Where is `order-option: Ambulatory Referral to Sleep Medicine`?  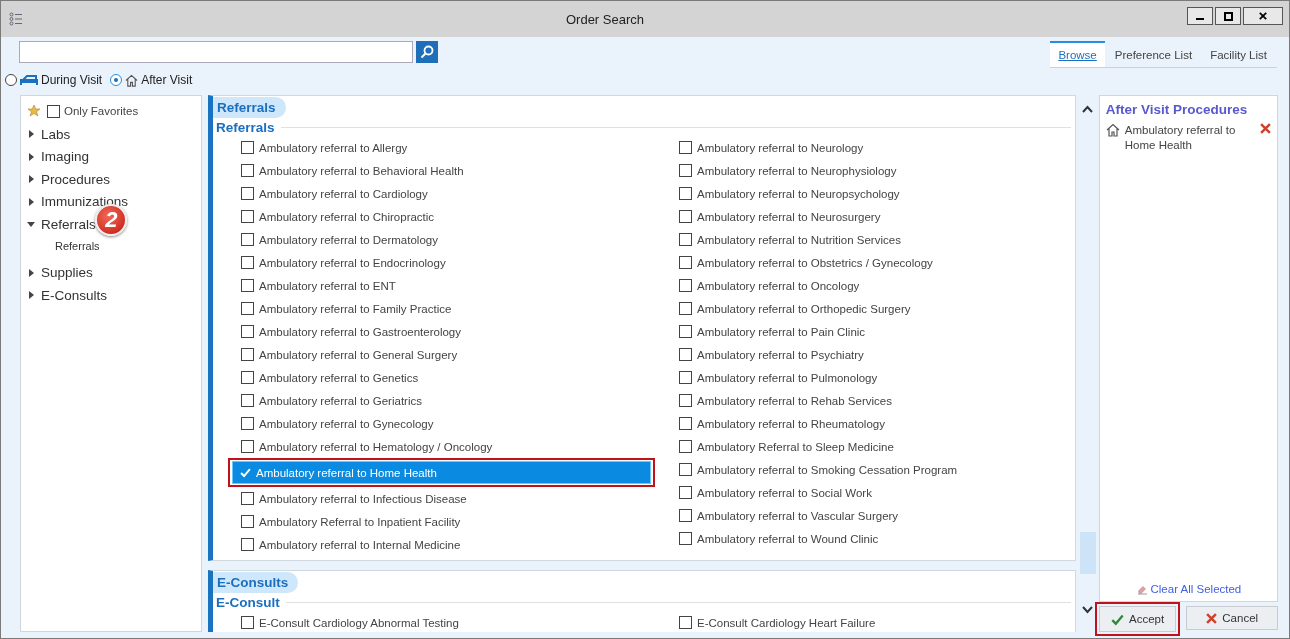
order-option: Ambulatory Referral to Sleep Medicine is located at coordinates (863, 446).